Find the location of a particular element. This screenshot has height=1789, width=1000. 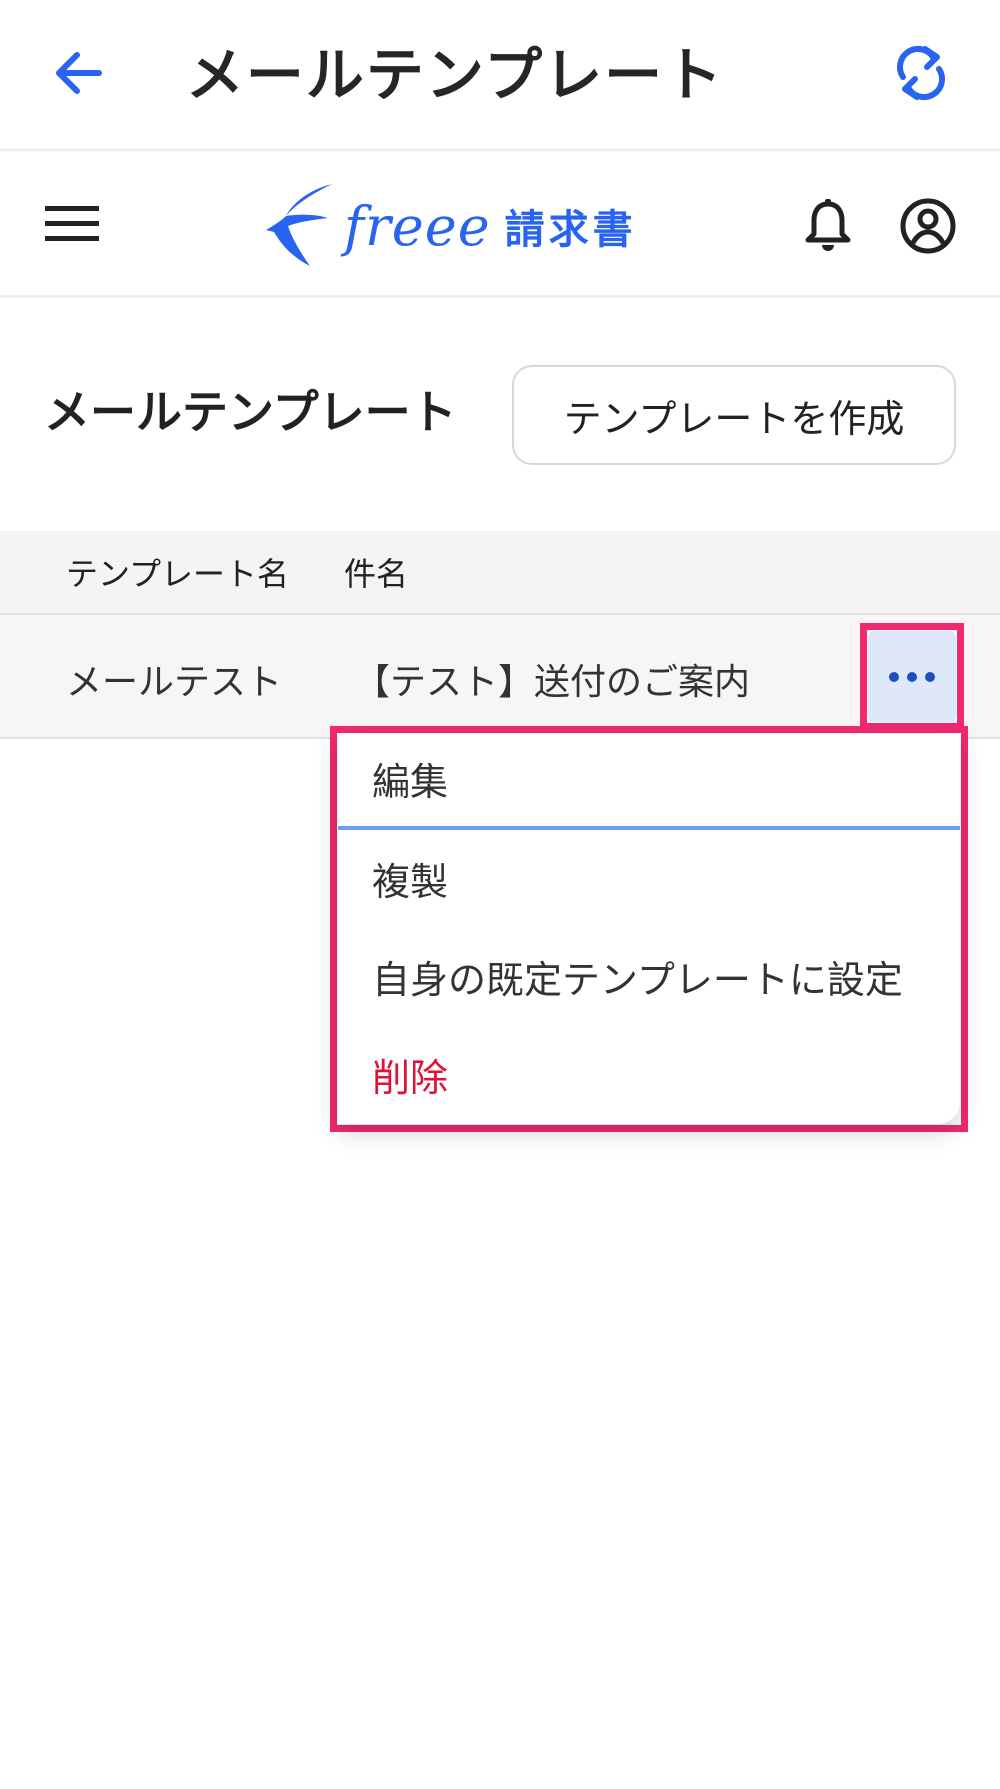

app-bar: メールテンプレート is located at coordinates (500, 75).